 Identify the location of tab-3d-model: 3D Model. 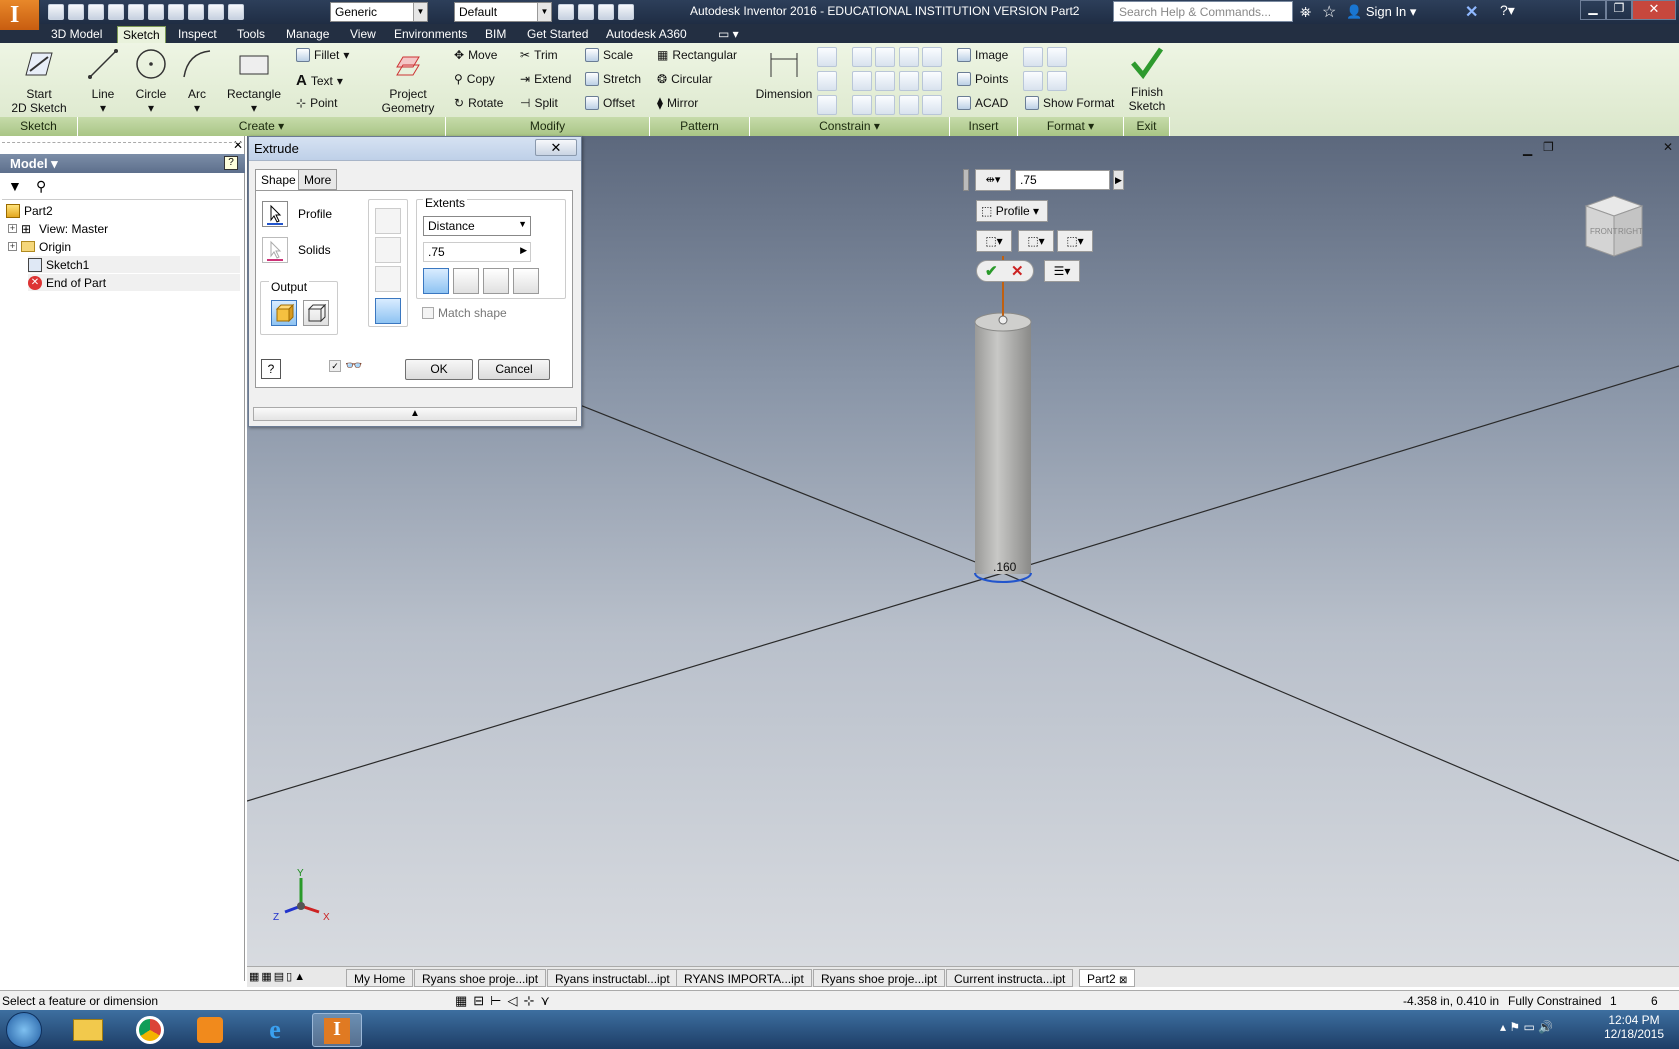
(76, 34).